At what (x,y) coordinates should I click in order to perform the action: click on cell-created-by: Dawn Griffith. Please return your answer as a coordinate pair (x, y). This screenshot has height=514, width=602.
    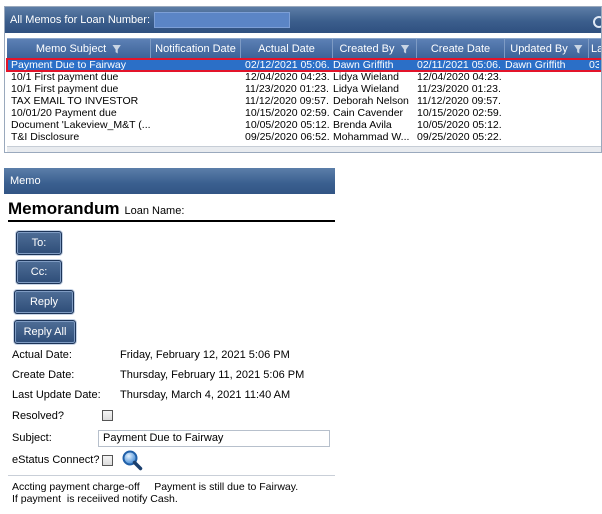
    Looking at the image, I should click on (363, 65).